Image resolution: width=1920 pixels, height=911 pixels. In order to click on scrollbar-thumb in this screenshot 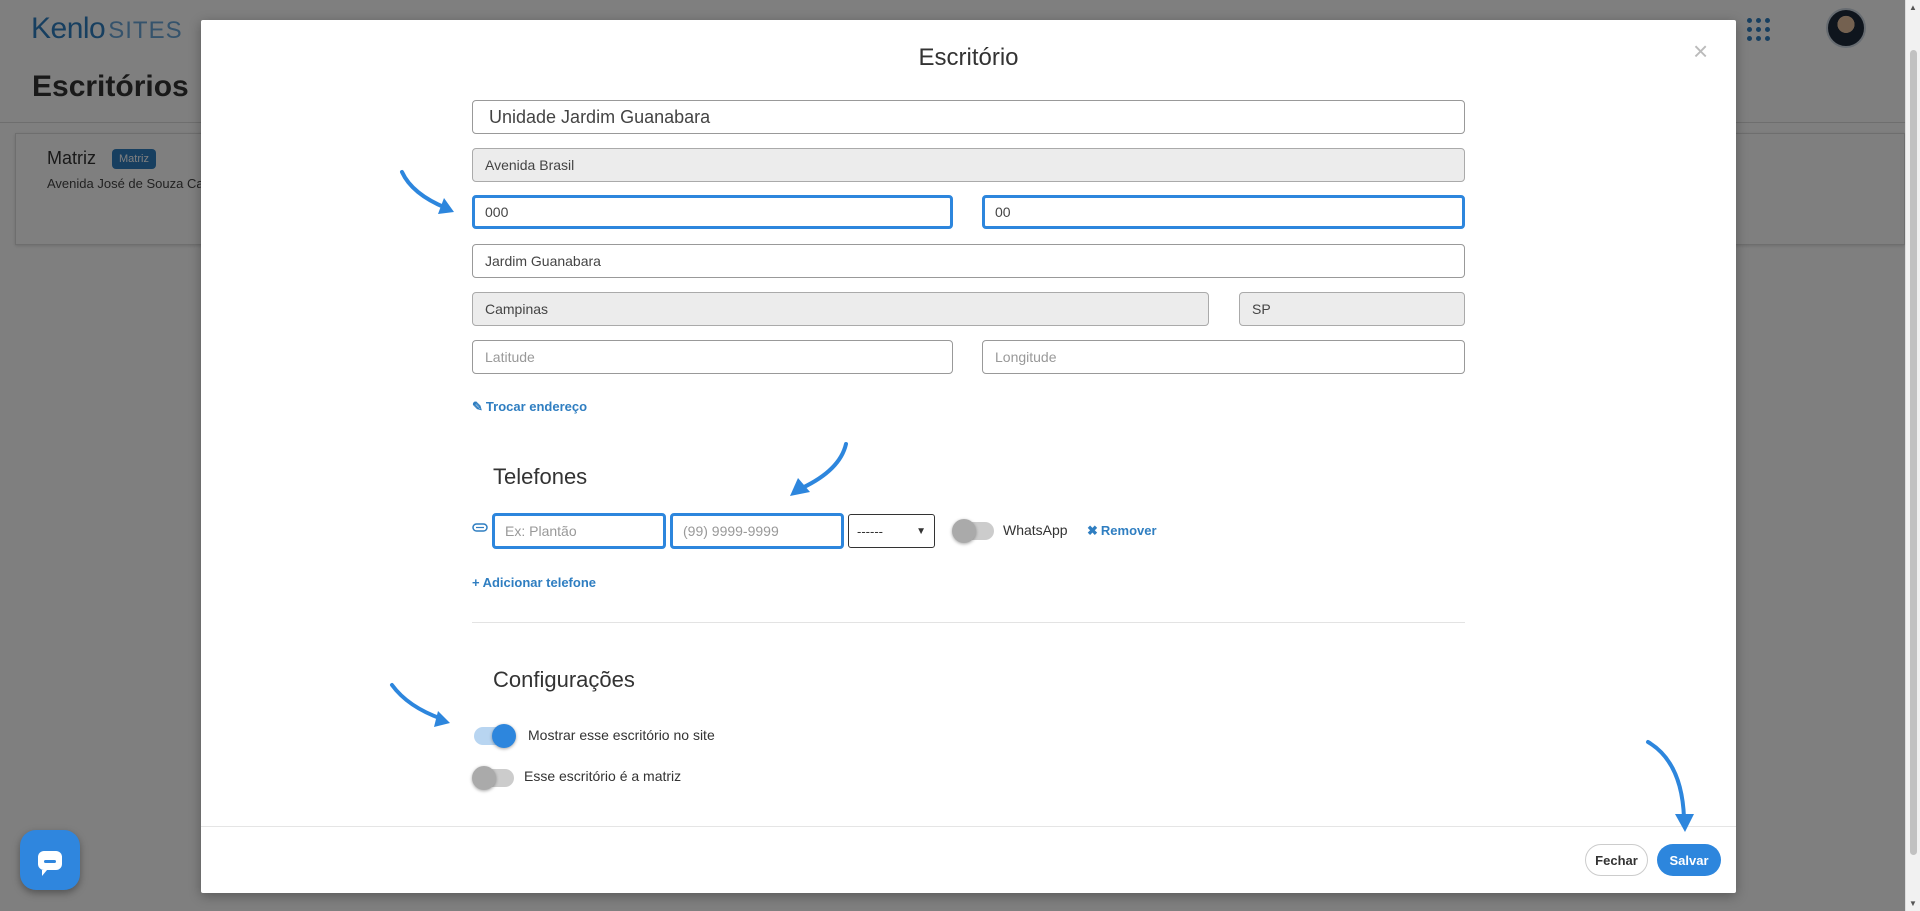, I will do `click(1913, 452)`.